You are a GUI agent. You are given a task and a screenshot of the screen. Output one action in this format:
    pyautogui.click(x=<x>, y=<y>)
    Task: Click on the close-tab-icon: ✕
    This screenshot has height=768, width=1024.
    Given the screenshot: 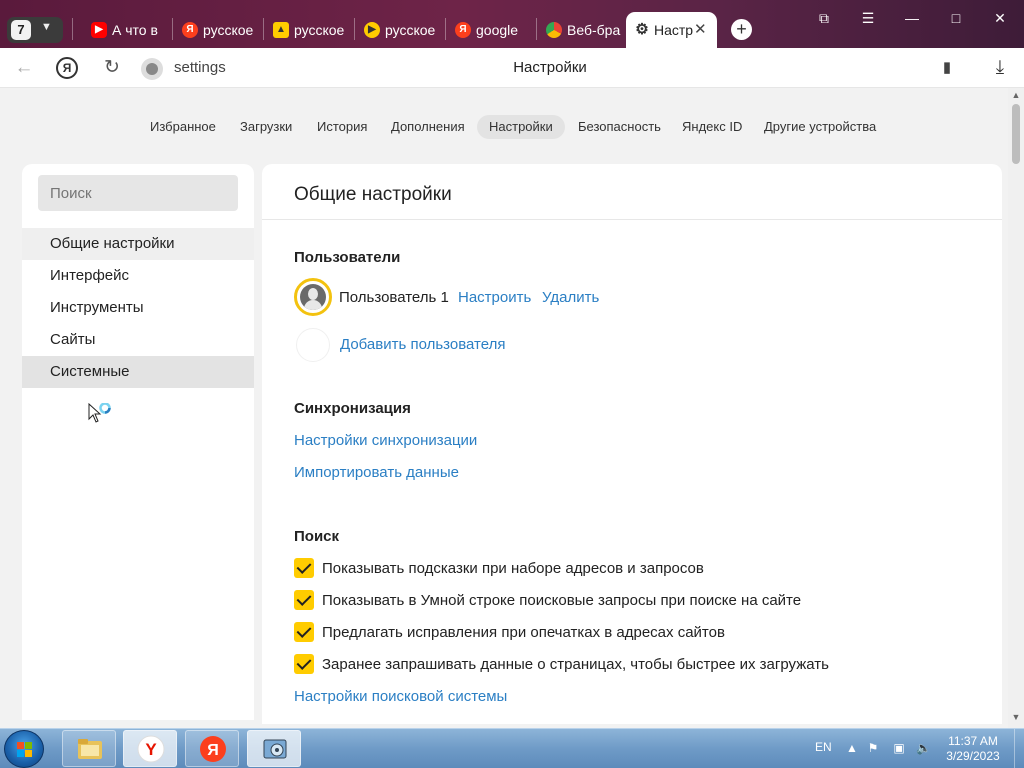 What is the action you would take?
    pyautogui.click(x=700, y=30)
    